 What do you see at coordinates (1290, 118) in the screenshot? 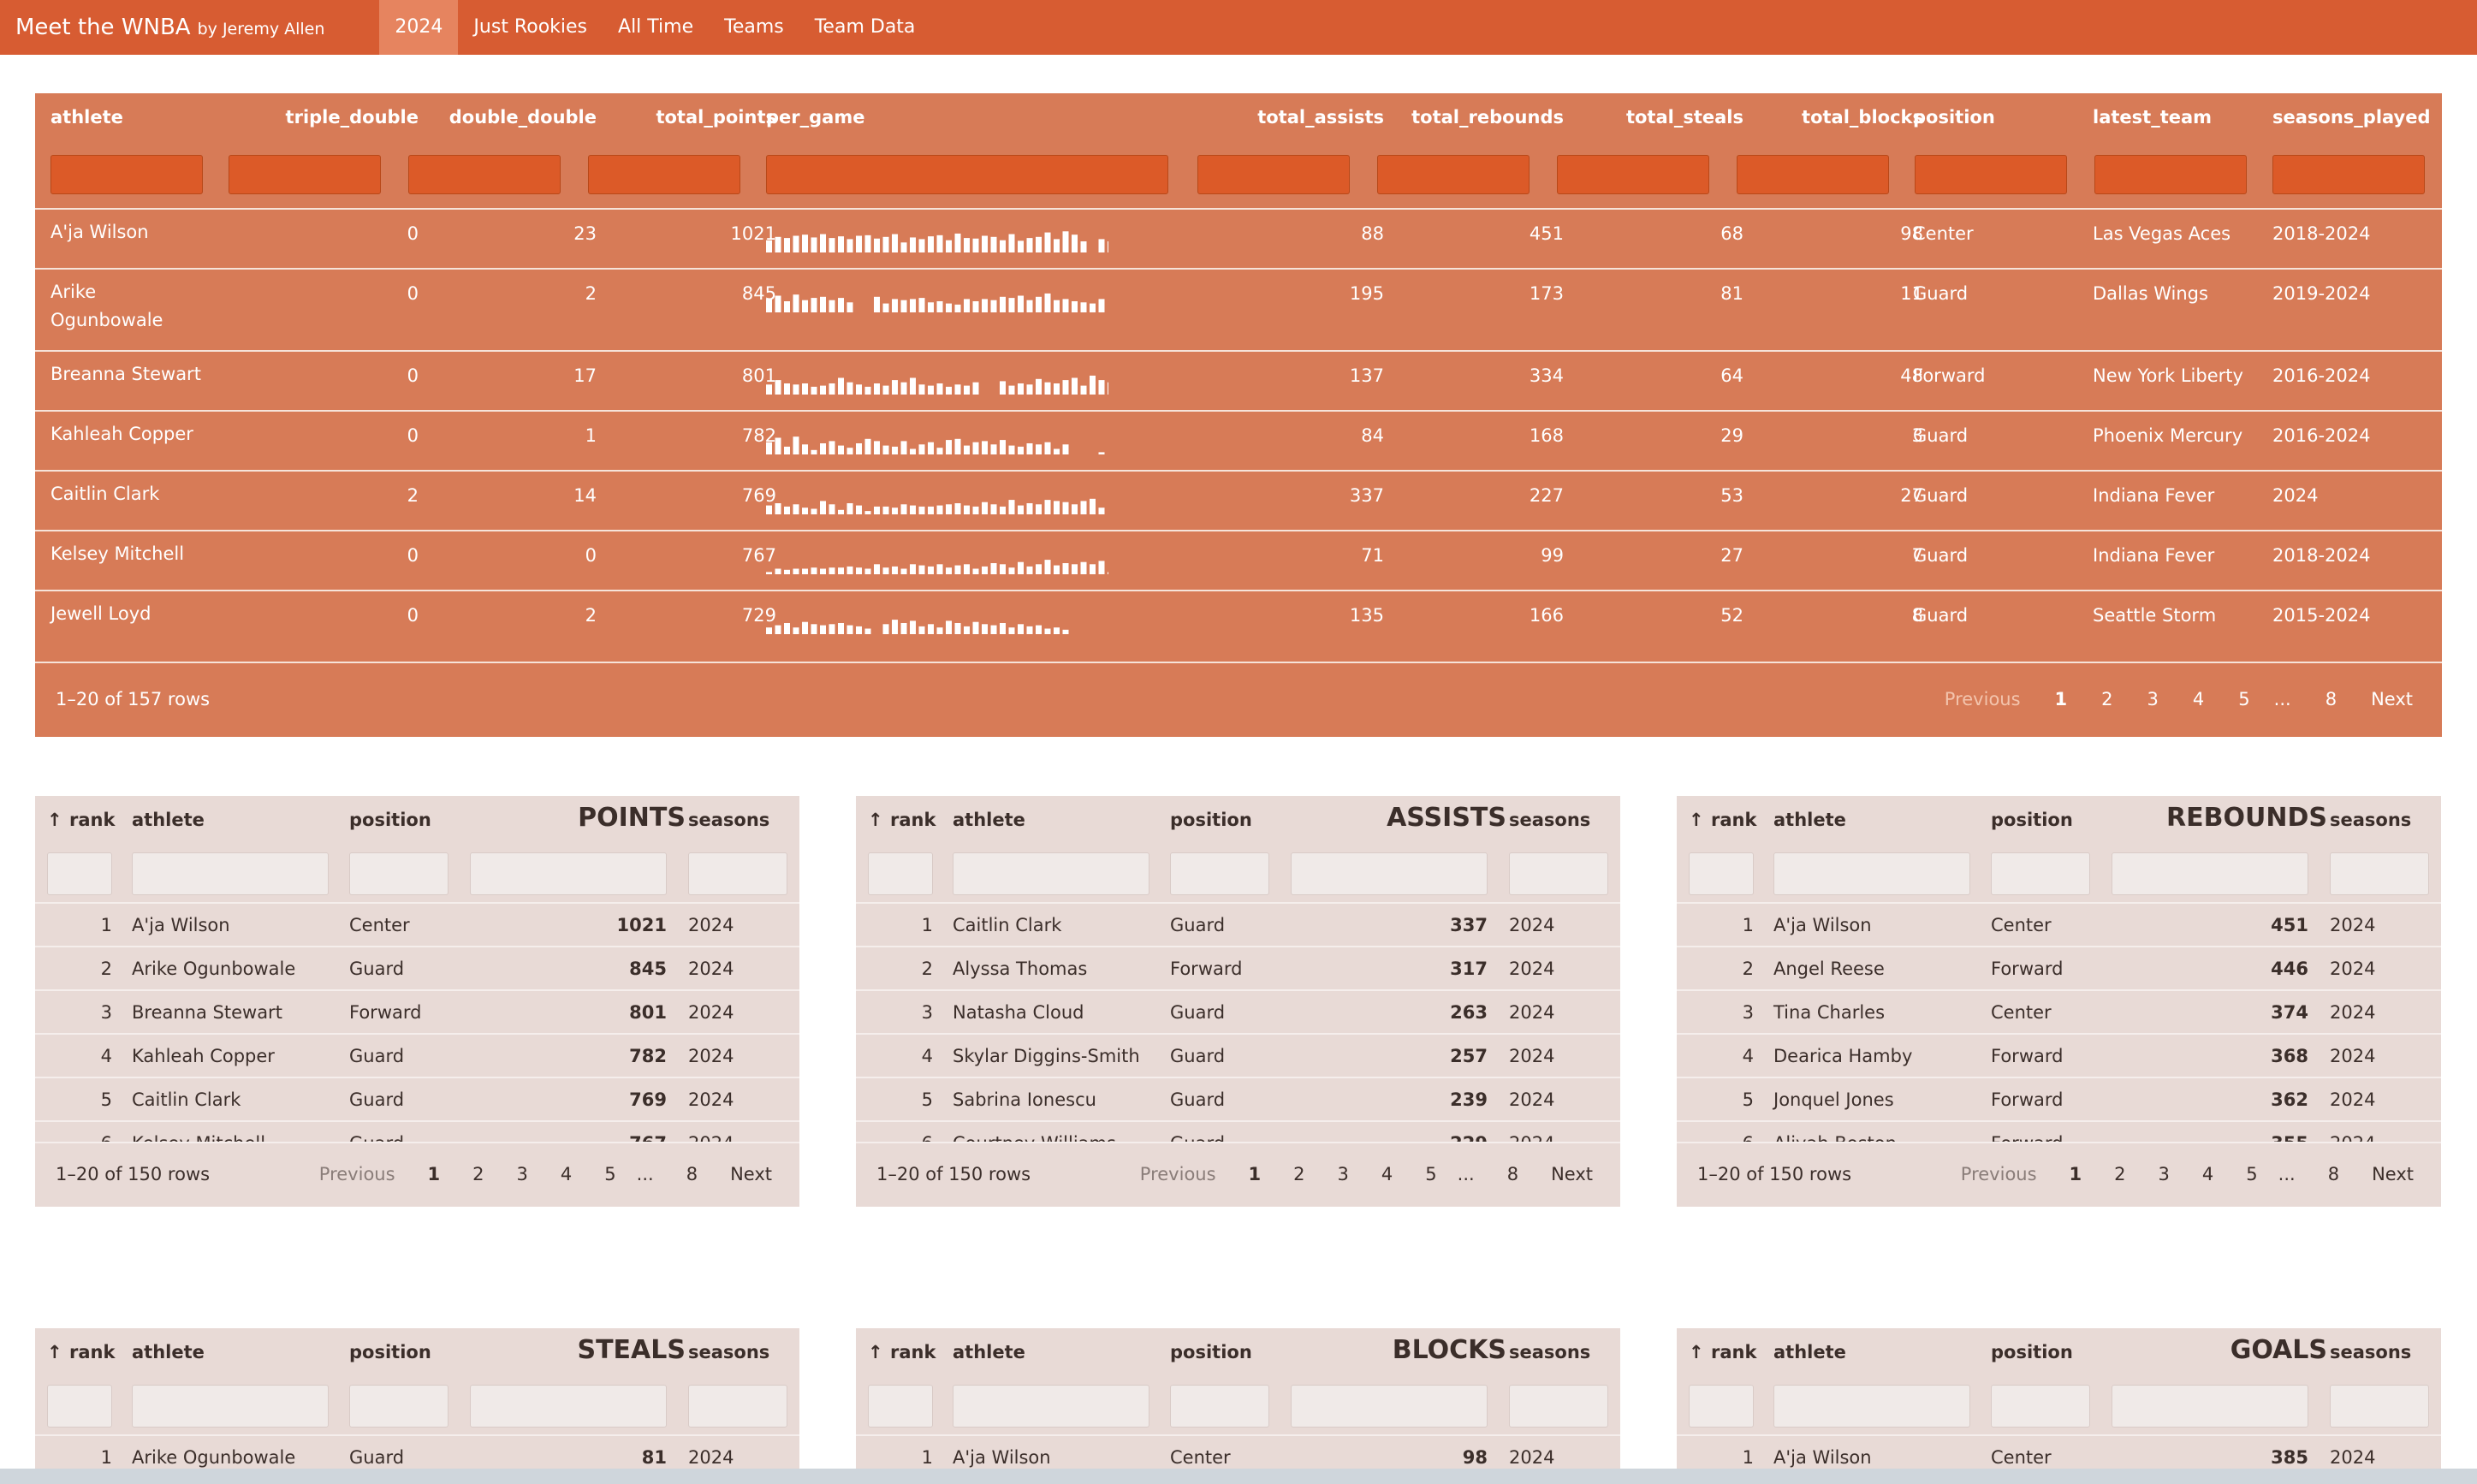
I see `column-header-total-assists: total_assists` at bounding box center [1290, 118].